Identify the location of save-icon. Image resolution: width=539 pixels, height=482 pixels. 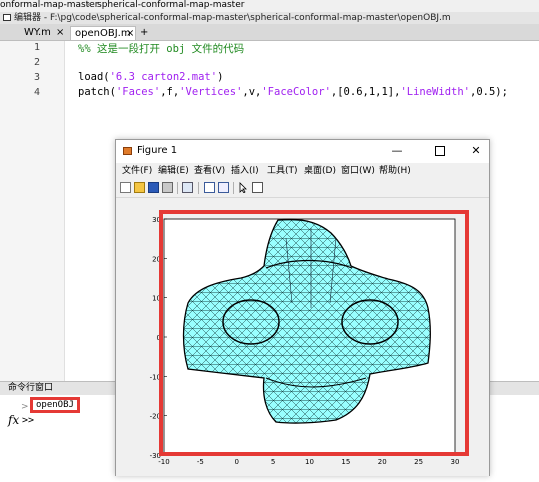
(153, 187).